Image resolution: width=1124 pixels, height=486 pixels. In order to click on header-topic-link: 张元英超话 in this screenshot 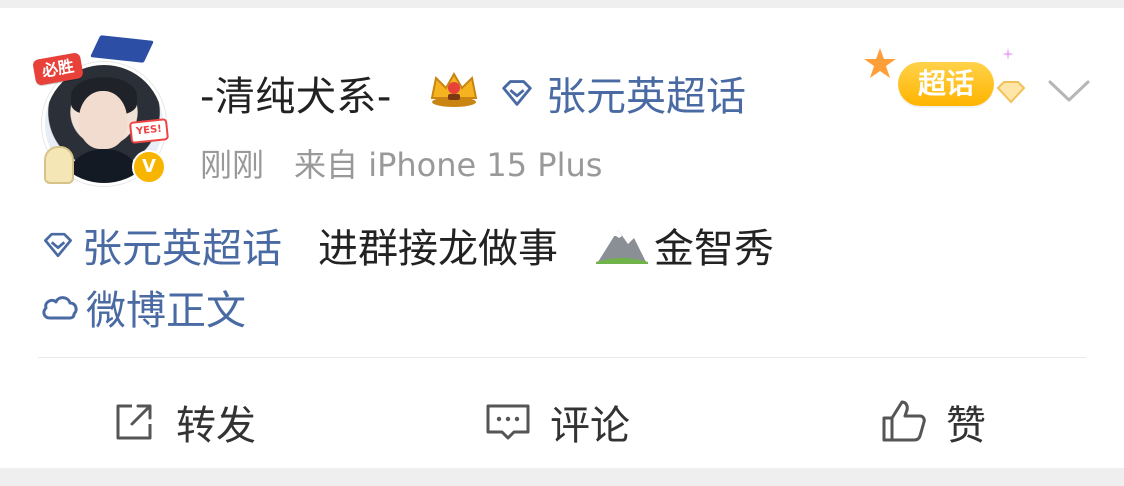, I will do `click(622, 93)`.